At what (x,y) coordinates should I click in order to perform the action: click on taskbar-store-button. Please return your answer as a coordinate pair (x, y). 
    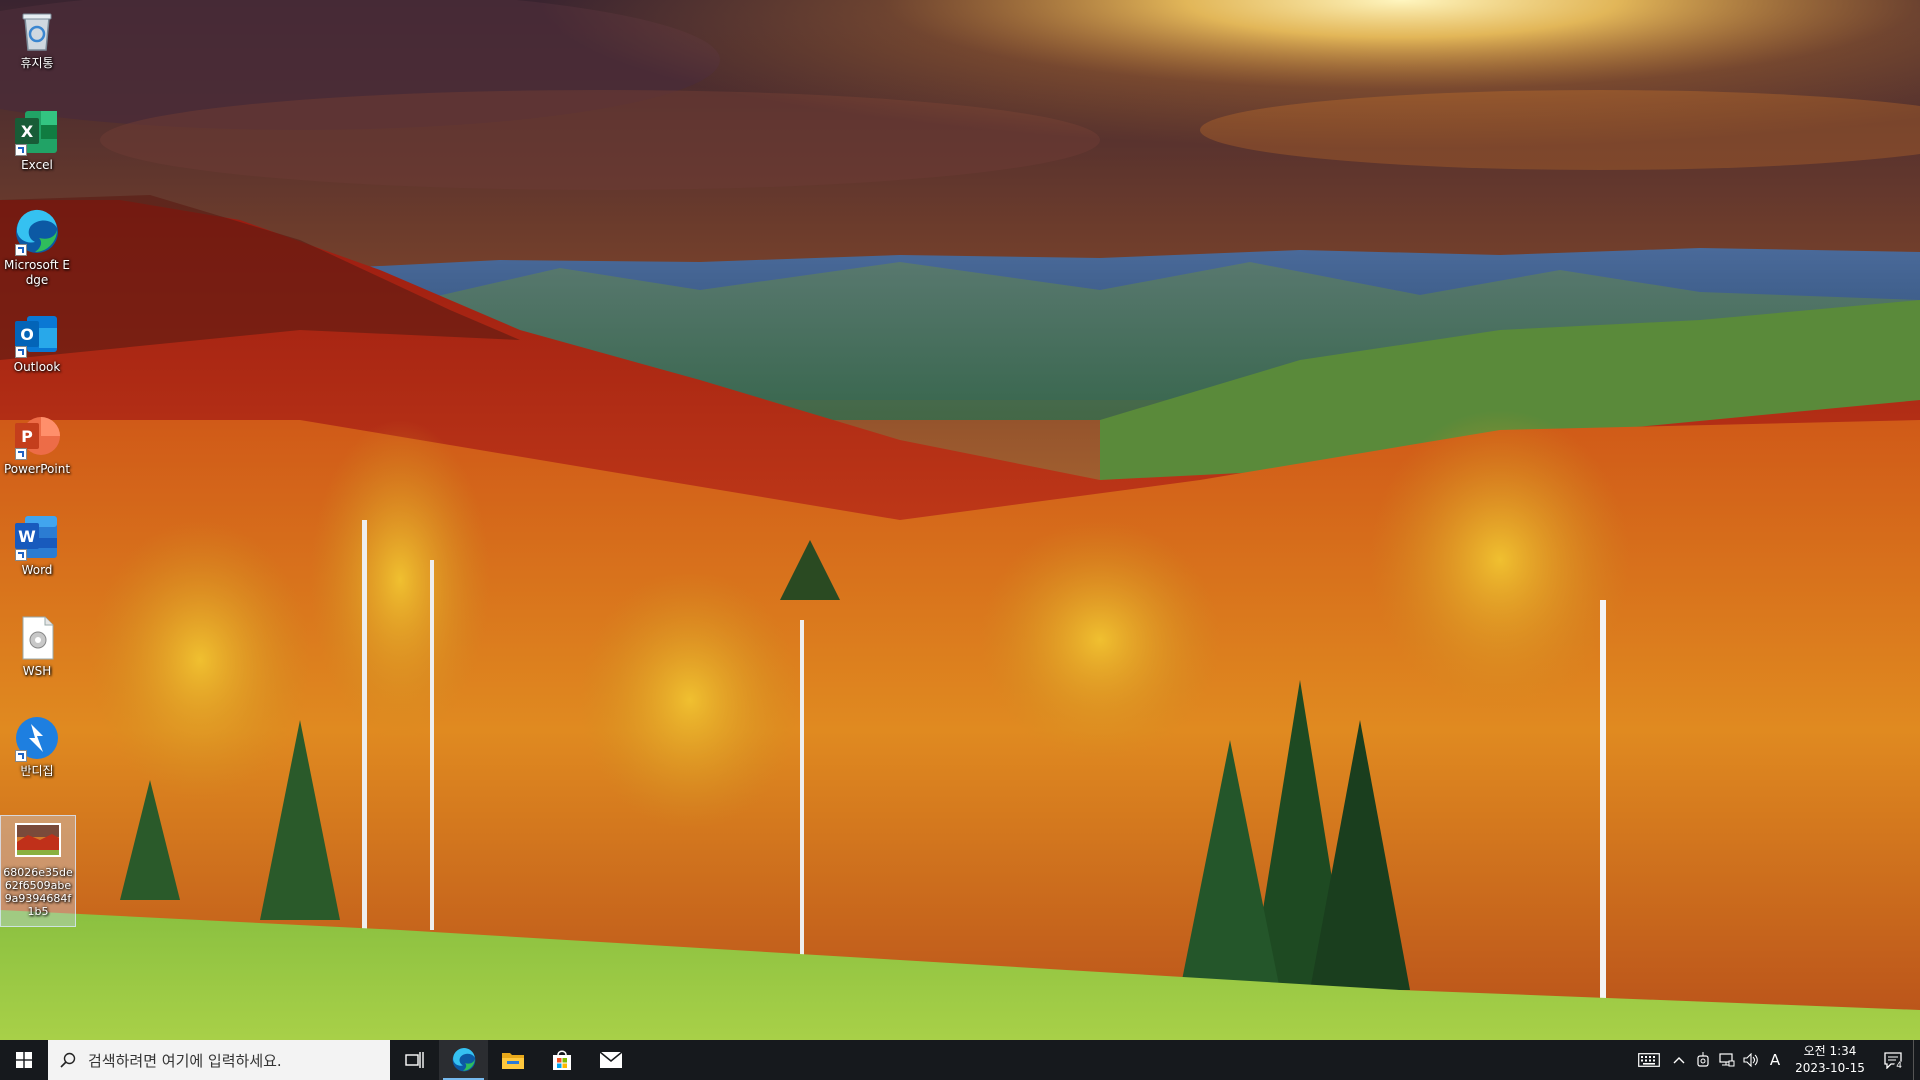
    Looking at the image, I should click on (561, 1060).